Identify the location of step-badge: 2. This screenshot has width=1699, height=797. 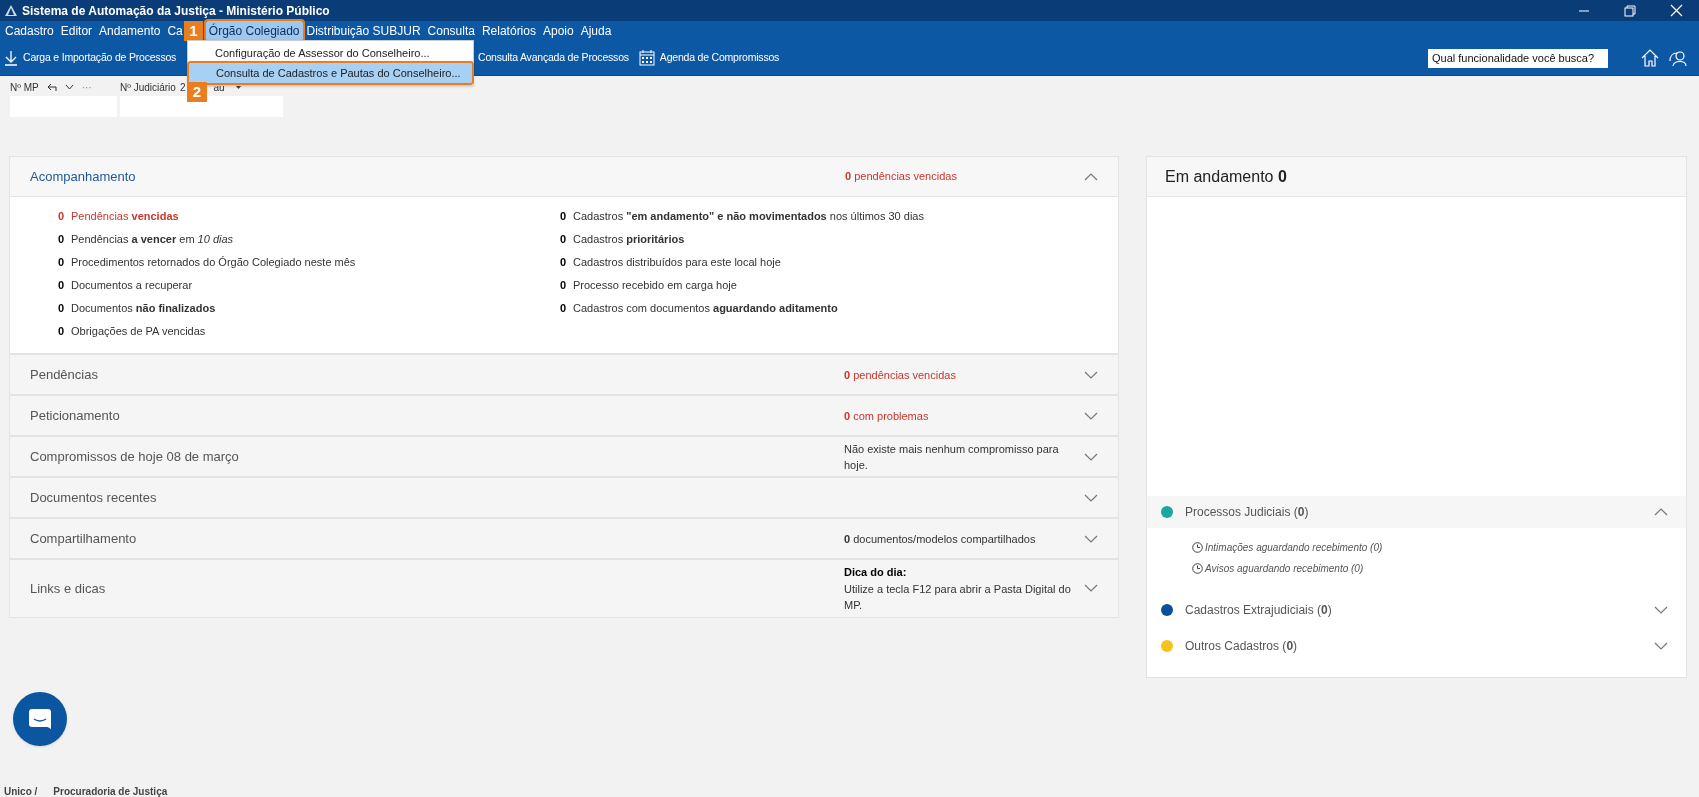
(197, 92).